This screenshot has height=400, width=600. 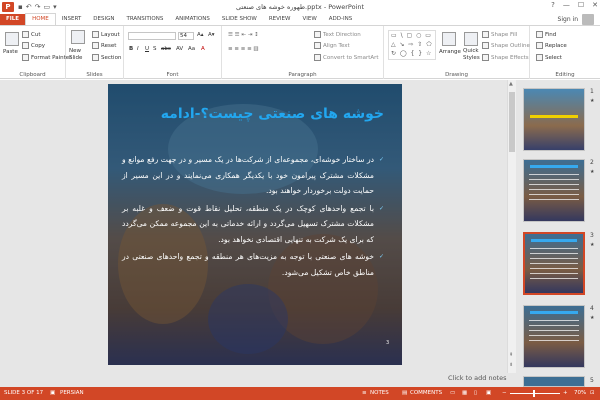 What do you see at coordinates (131, 49) in the screenshot?
I see `bold-button: B` at bounding box center [131, 49].